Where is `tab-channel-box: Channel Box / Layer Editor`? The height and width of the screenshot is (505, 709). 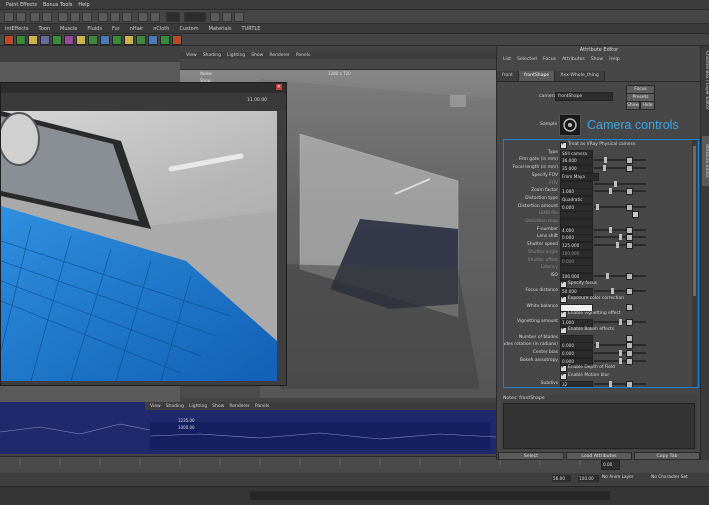
tab-channel-box: Channel Box / Layer Editor is located at coordinates (705, 80).